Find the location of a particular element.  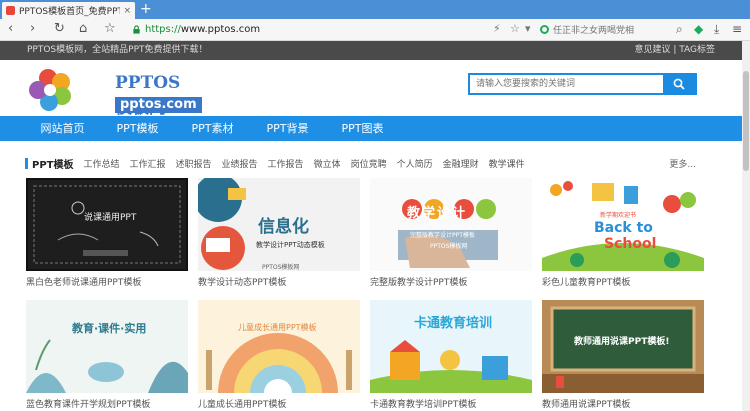

section-marker is located at coordinates (26, 163).